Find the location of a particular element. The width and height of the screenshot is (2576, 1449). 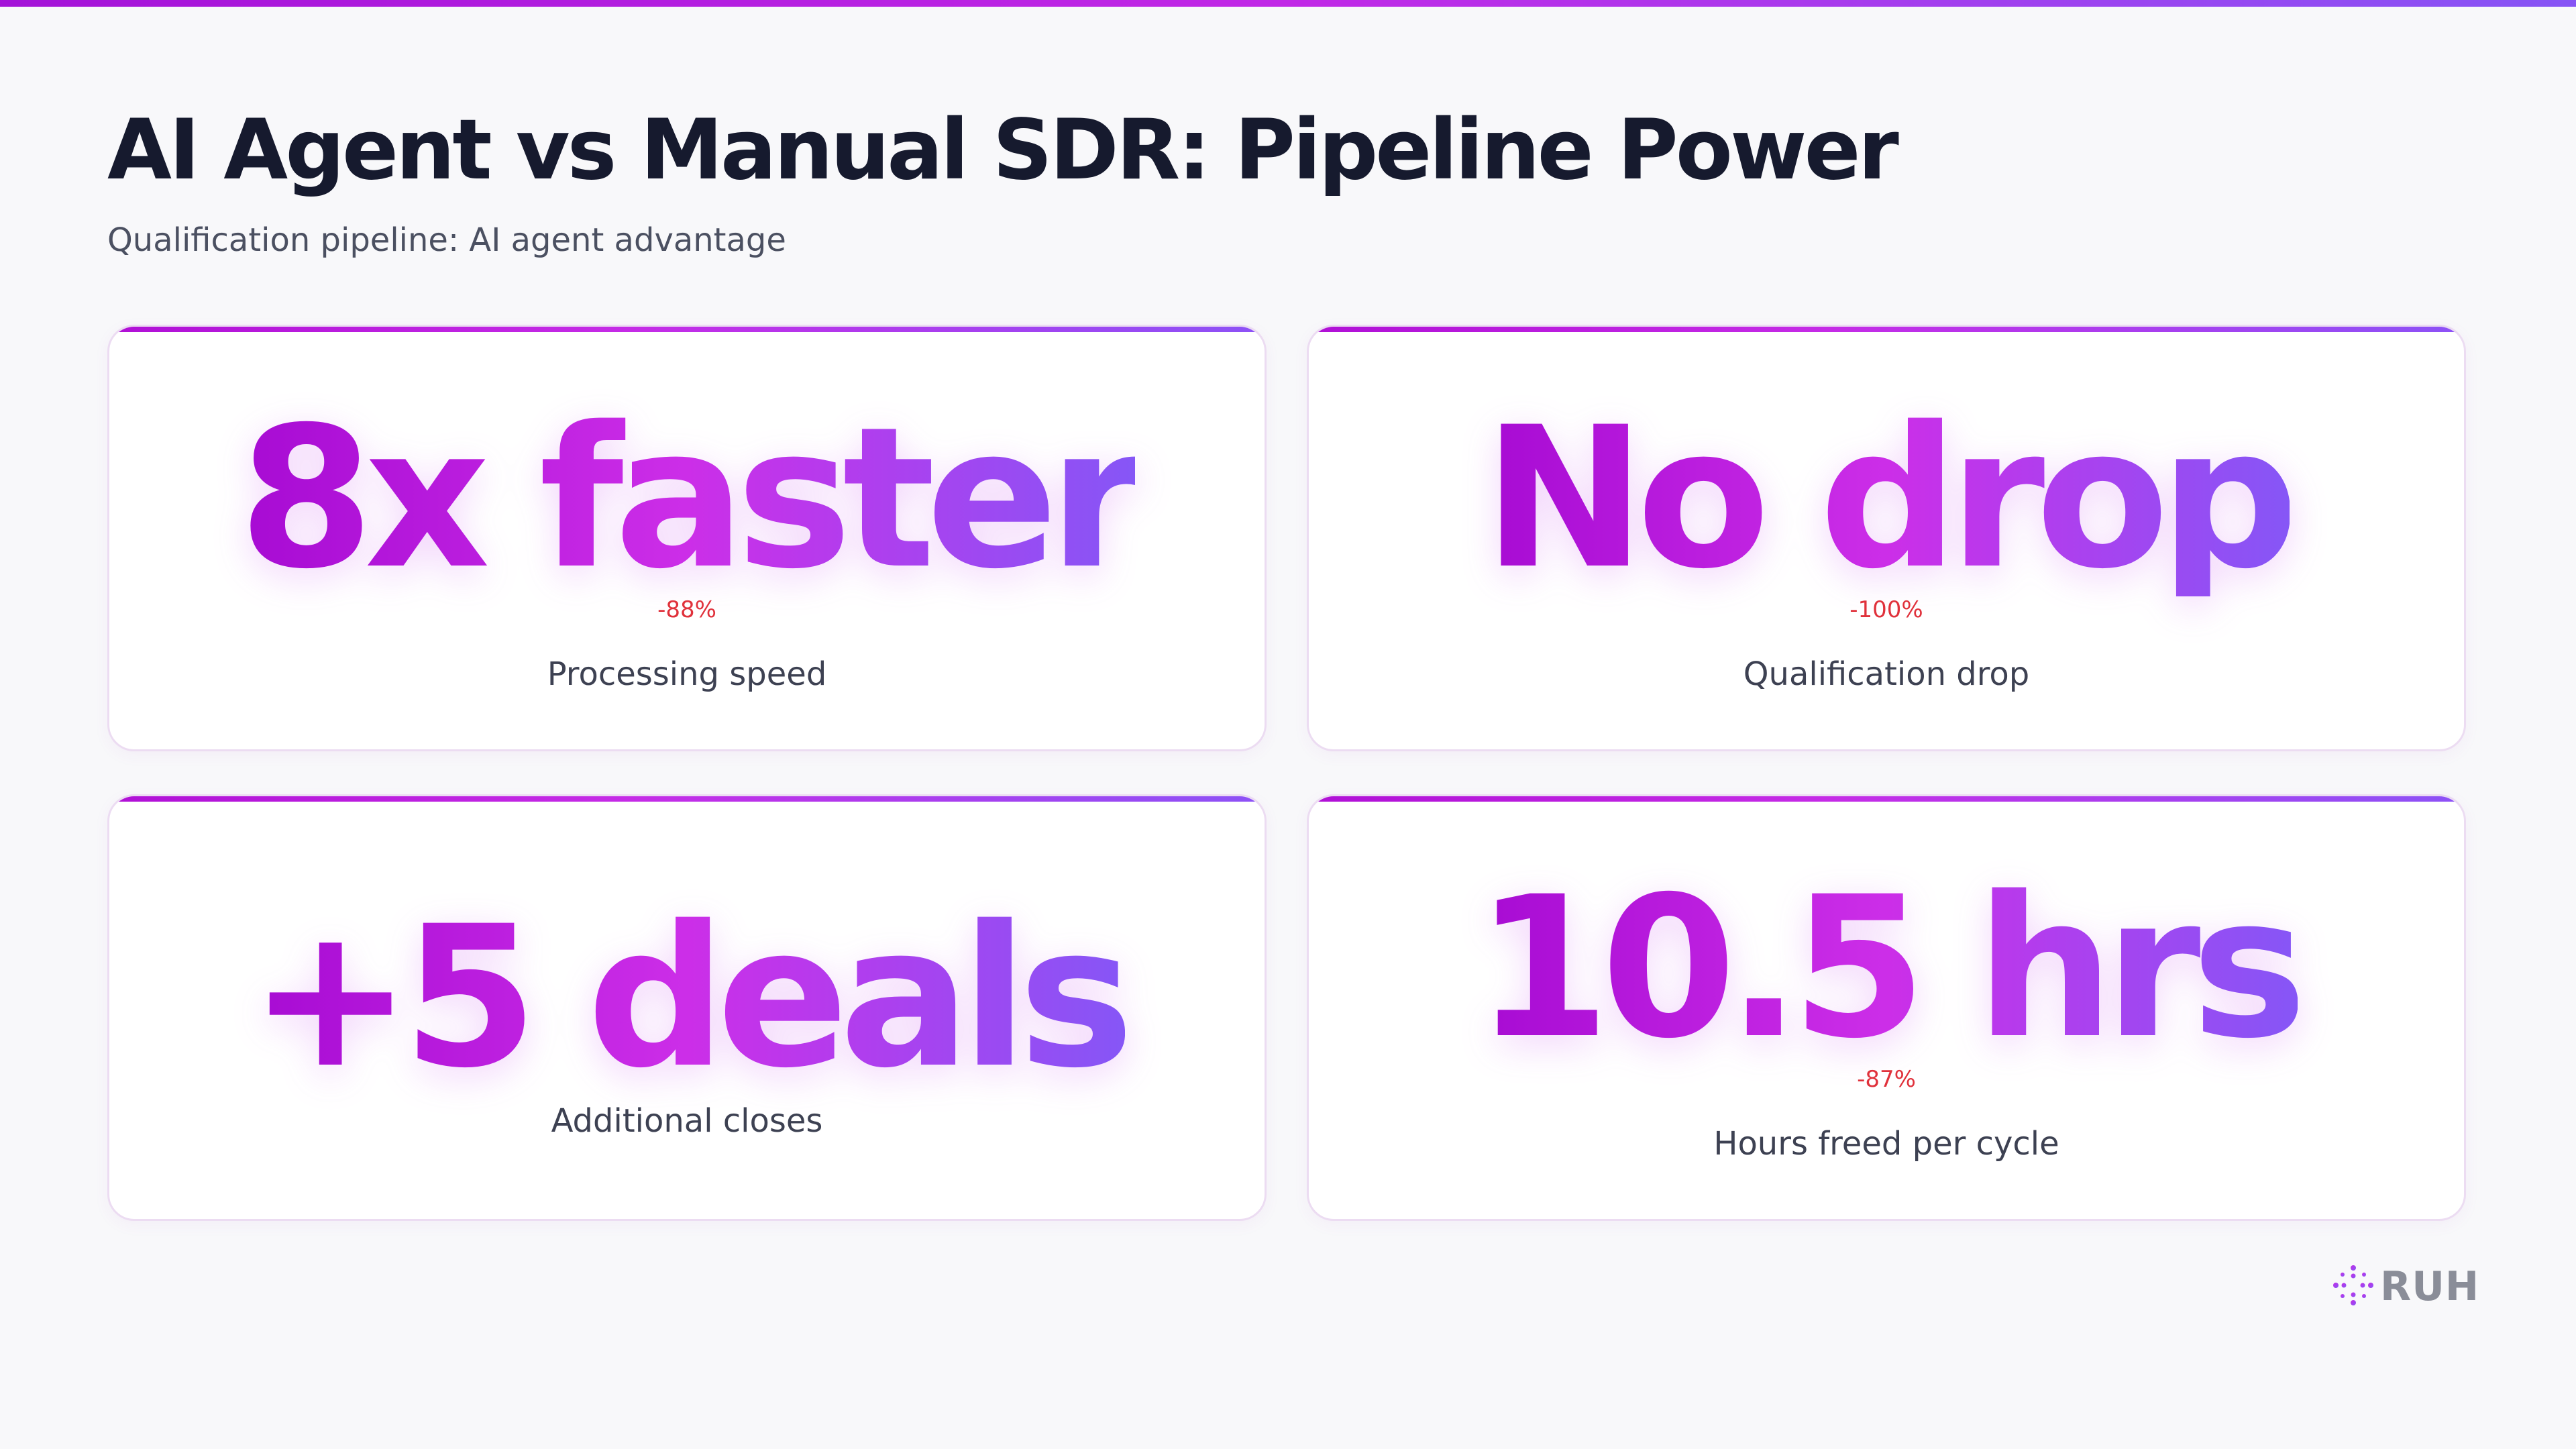

metric-label: Hours freed per cycle is located at coordinates (1886, 1144).